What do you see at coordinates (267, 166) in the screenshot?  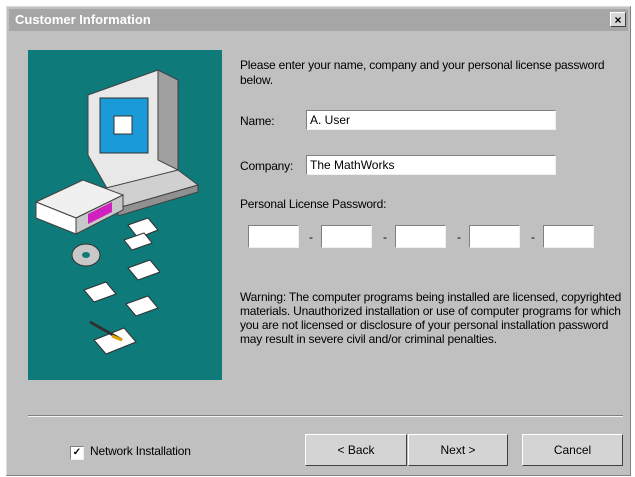 I see `company-label: Company:` at bounding box center [267, 166].